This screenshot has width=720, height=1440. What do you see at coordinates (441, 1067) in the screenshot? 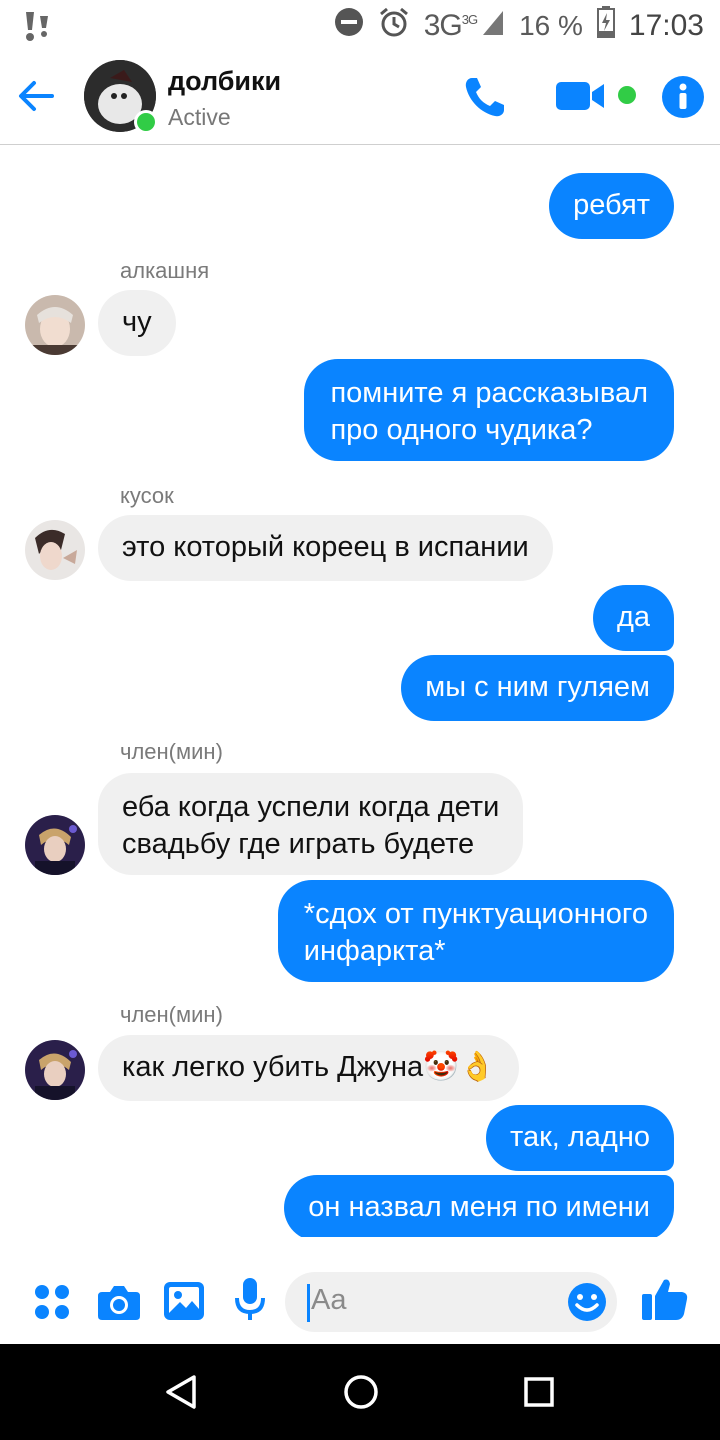
I see `clown-emoji: 🤡` at bounding box center [441, 1067].